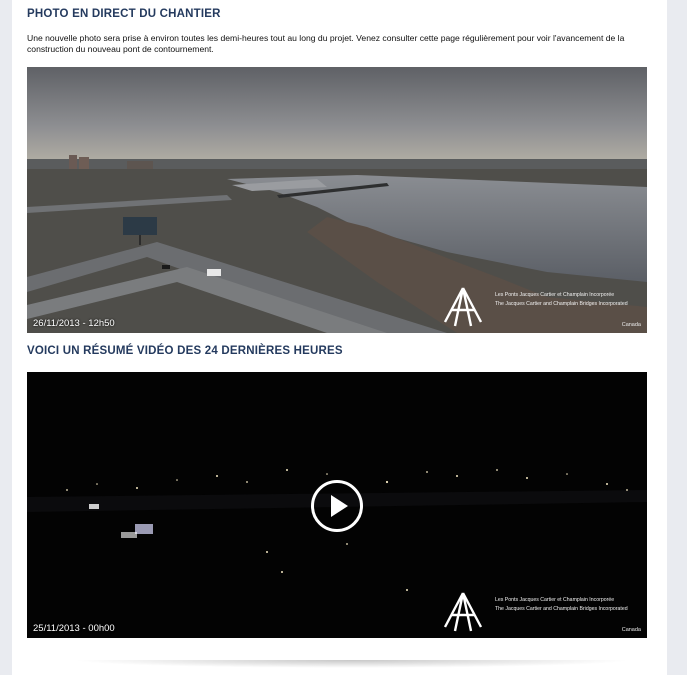  Describe the element at coordinates (339, 506) in the screenshot. I see `play-icon` at that location.